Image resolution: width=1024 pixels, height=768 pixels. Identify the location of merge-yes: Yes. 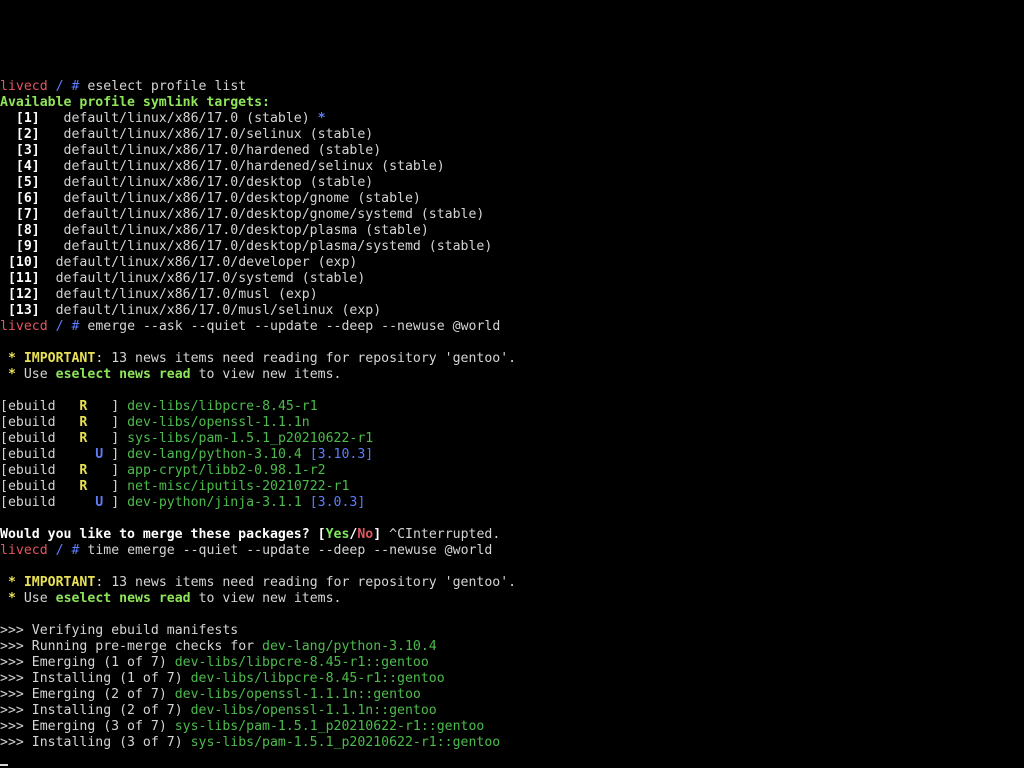
(337, 534).